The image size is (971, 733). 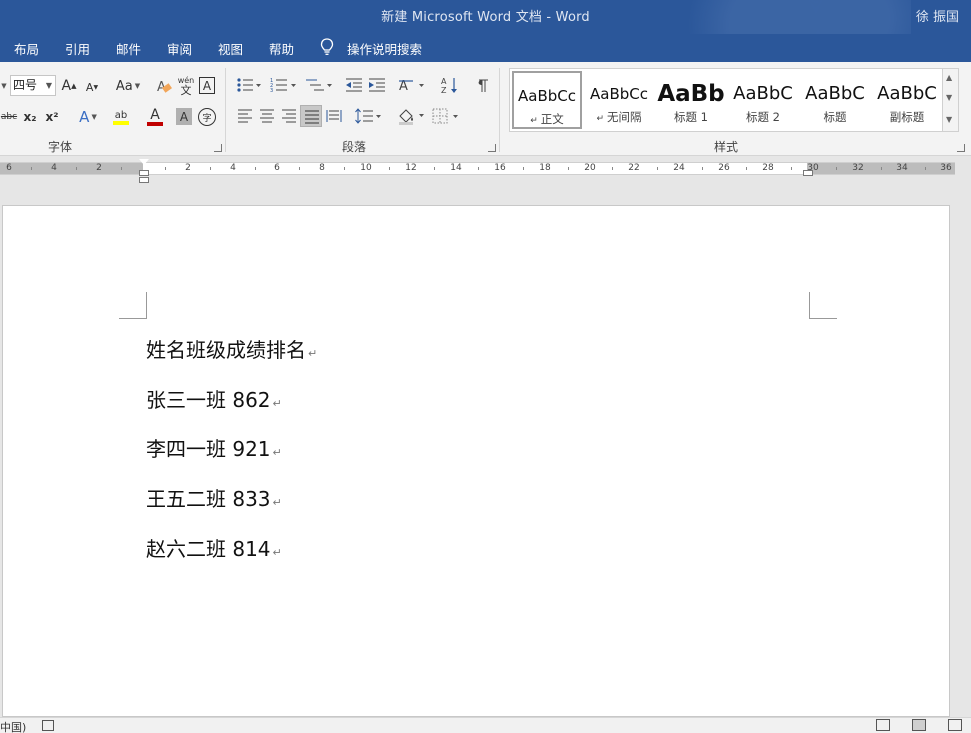 What do you see at coordinates (271, 90) in the screenshot?
I see `svg-text: 3` at bounding box center [271, 90].